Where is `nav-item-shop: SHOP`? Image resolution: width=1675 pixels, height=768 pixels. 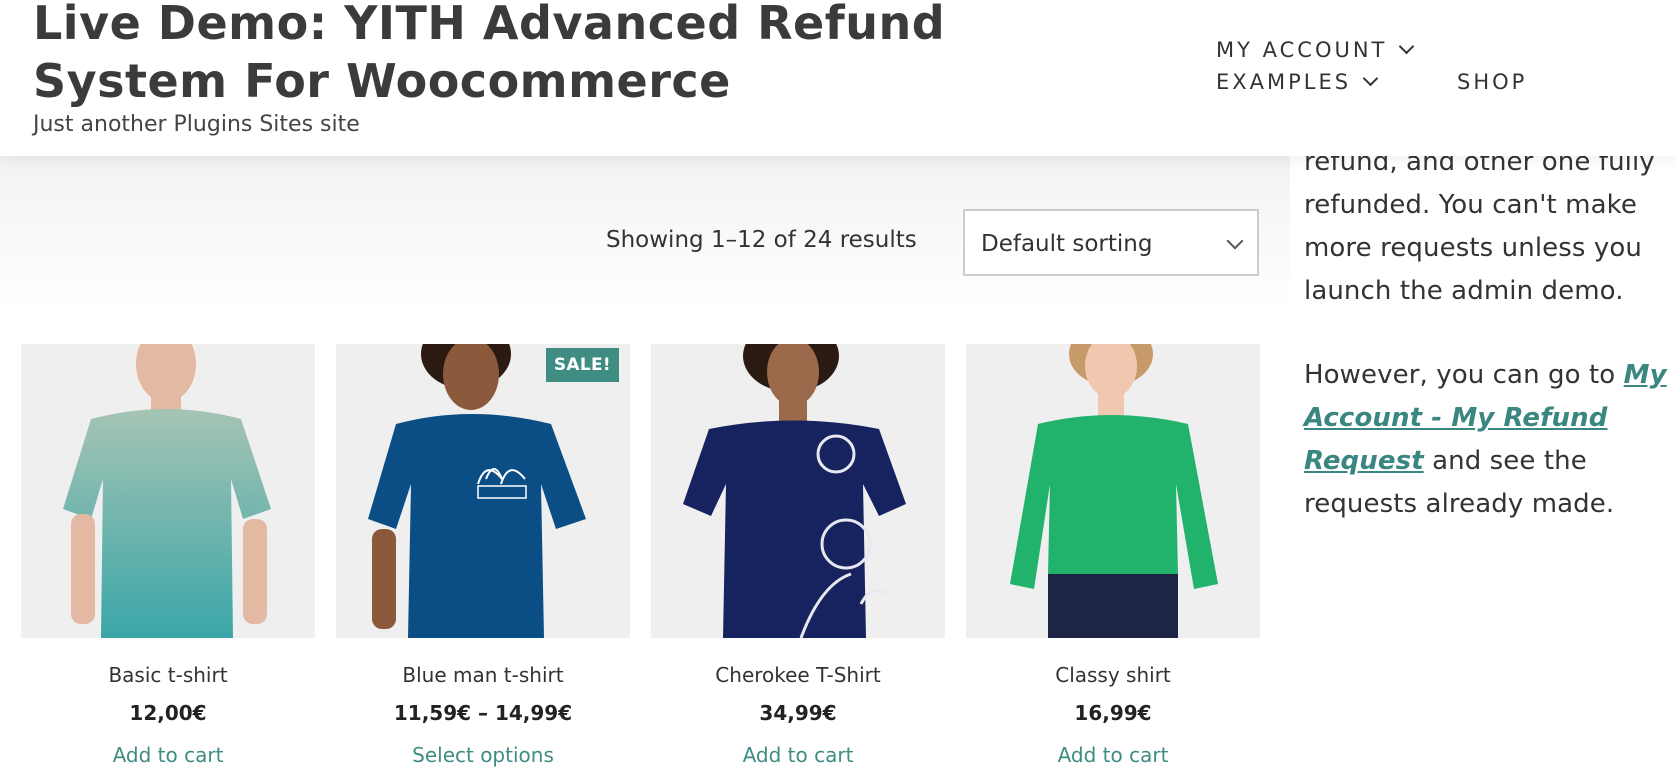 nav-item-shop: SHOP is located at coordinates (1492, 82).